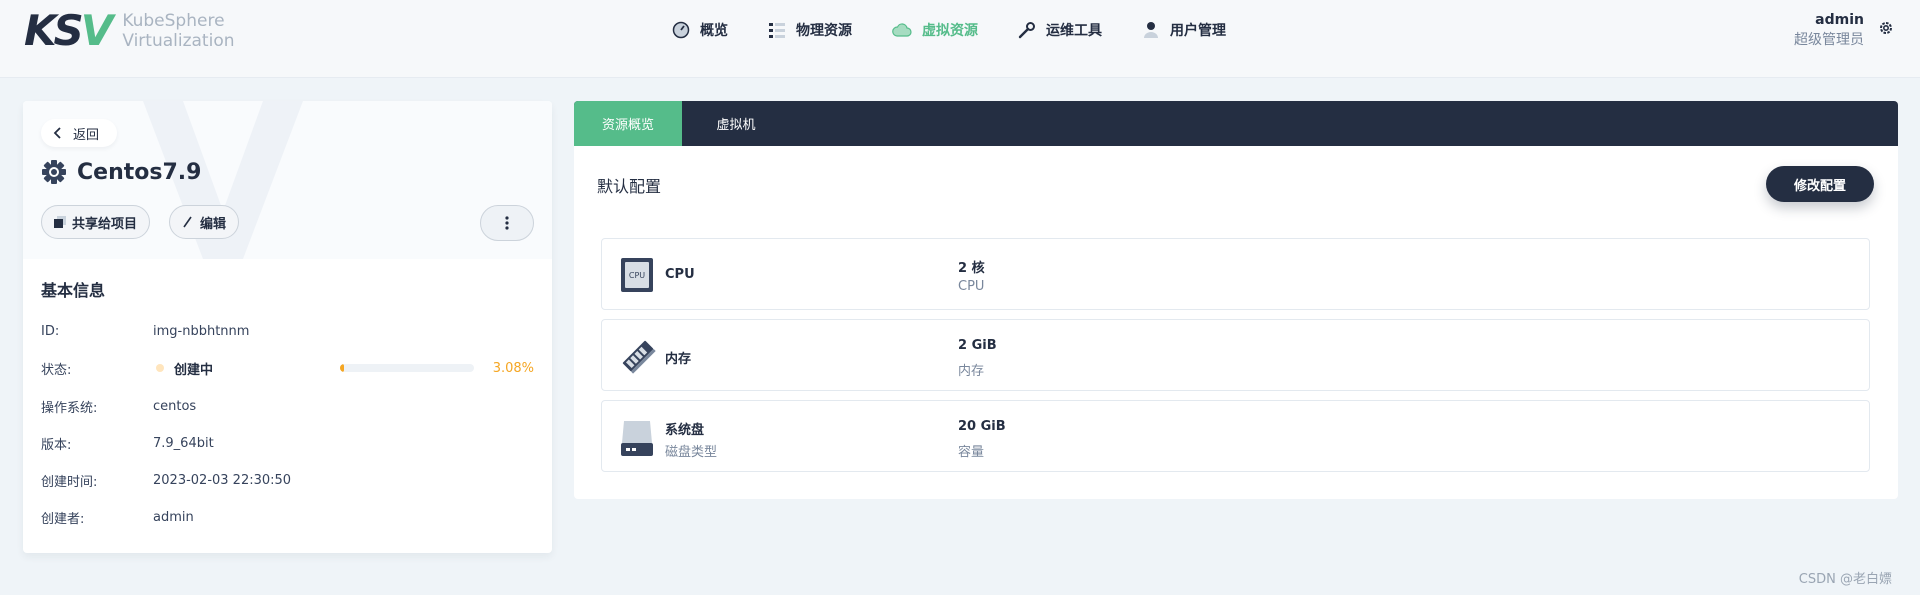 This screenshot has width=1920, height=595. What do you see at coordinates (287, 331) in the screenshot?
I see `info-row-id: ID: img-nbbhtnnm` at bounding box center [287, 331].